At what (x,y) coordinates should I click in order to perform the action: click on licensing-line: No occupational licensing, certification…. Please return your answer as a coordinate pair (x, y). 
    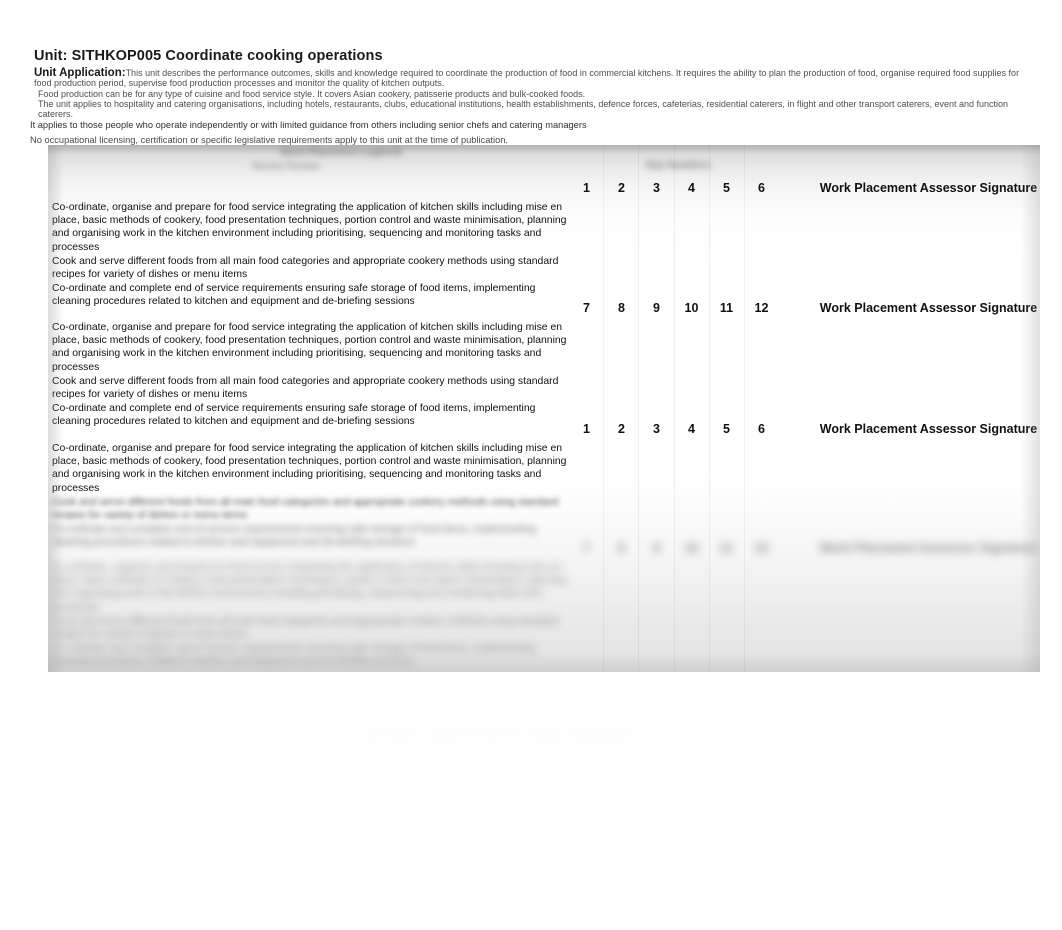
    Looking at the image, I should click on (269, 140).